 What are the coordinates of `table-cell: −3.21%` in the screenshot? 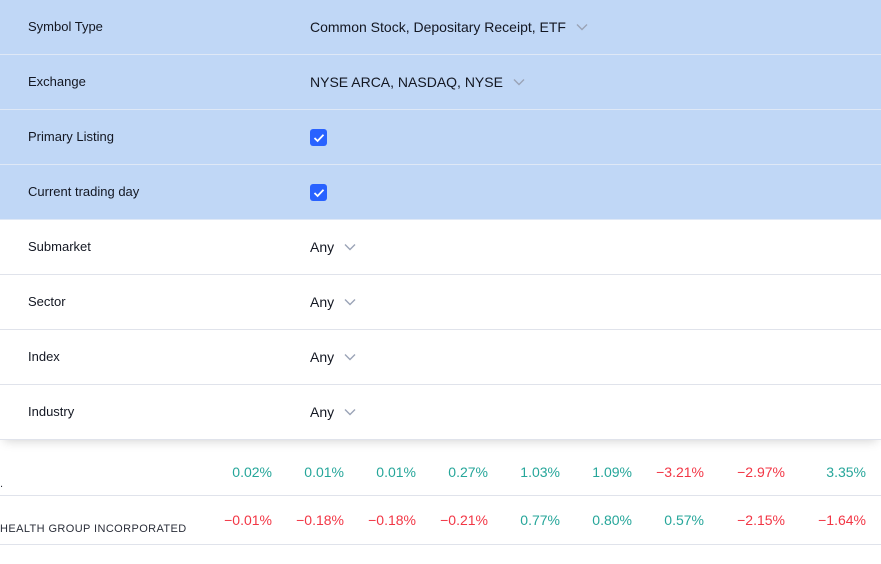 It's located at (680, 472).